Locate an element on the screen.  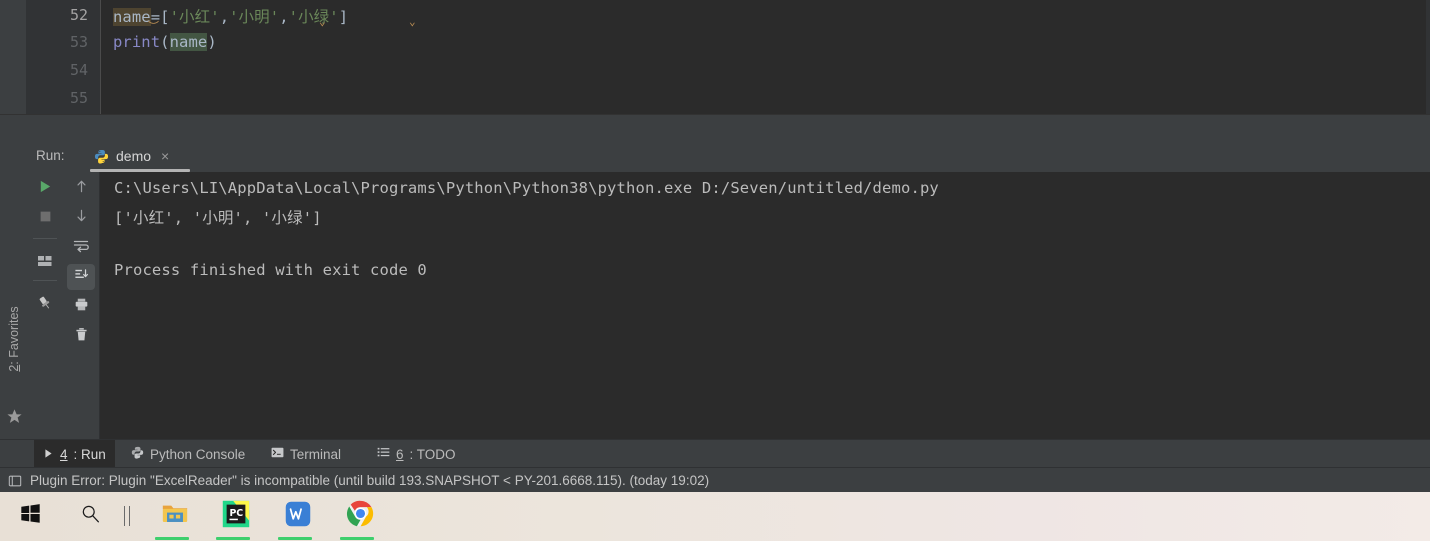
comma-2: , is located at coordinates (284, 17).